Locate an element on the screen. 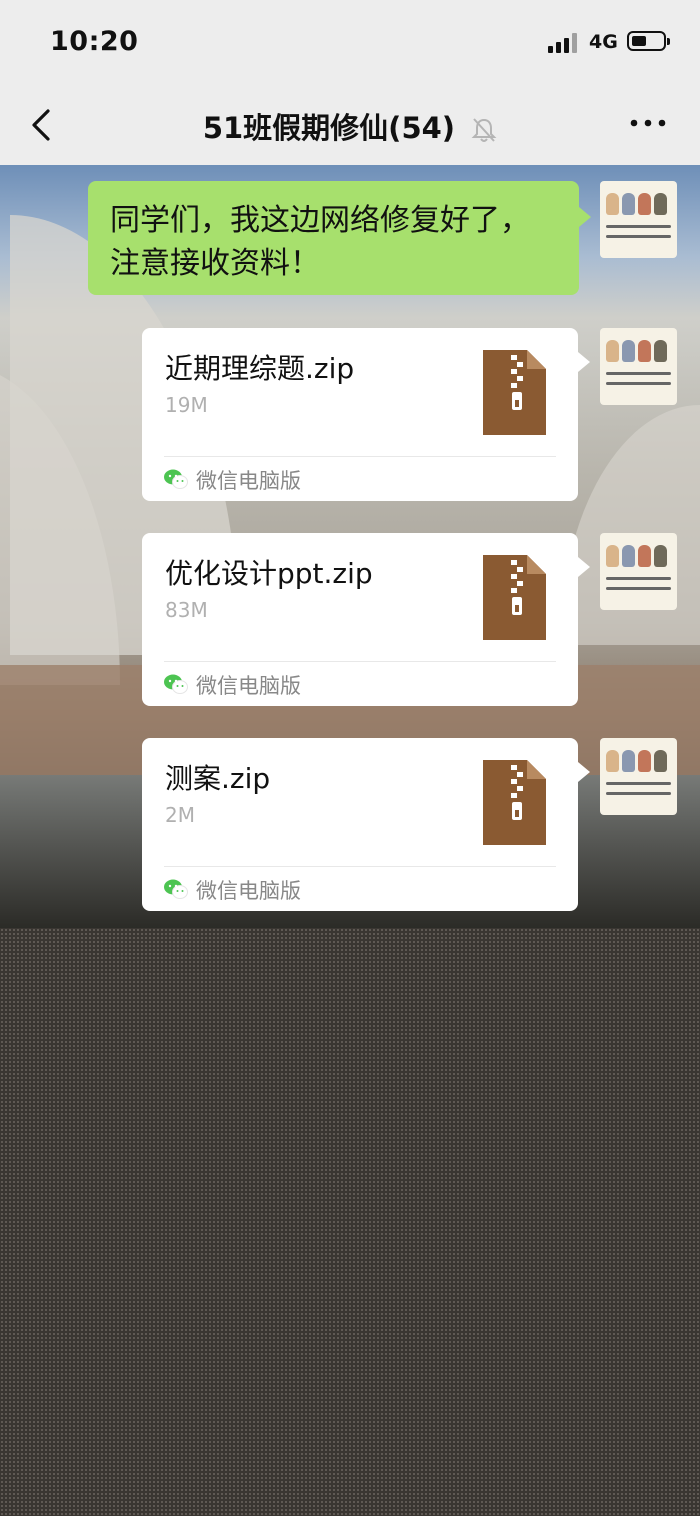 The image size is (700, 1516). file-size: 2M is located at coordinates (180, 815).